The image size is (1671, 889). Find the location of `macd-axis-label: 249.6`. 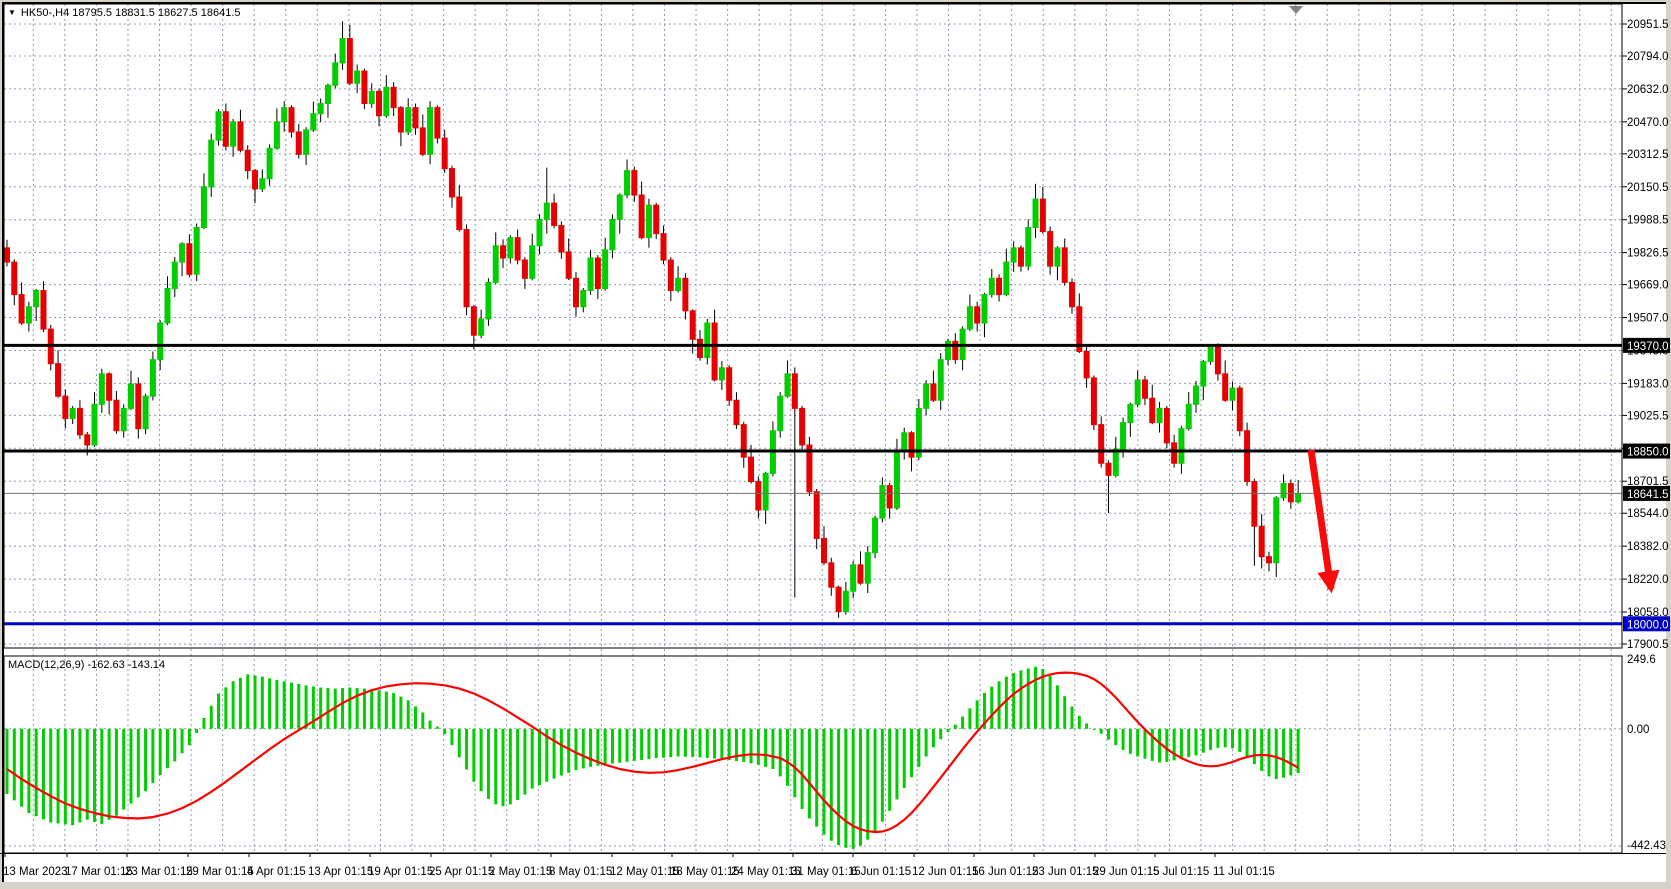

macd-axis-label: 249.6 is located at coordinates (1641, 660).